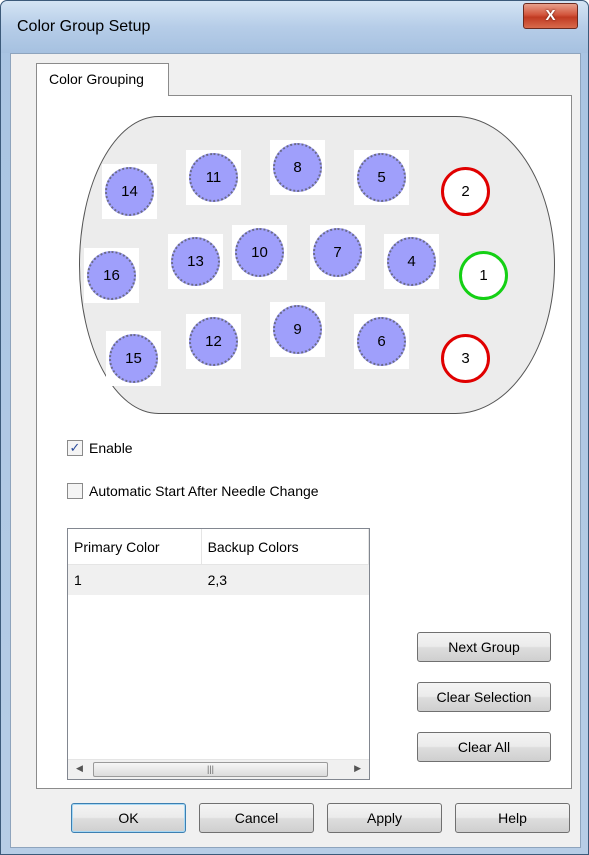 The height and width of the screenshot is (855, 589). Describe the element at coordinates (512, 818) in the screenshot. I see `help-button: Help` at that location.